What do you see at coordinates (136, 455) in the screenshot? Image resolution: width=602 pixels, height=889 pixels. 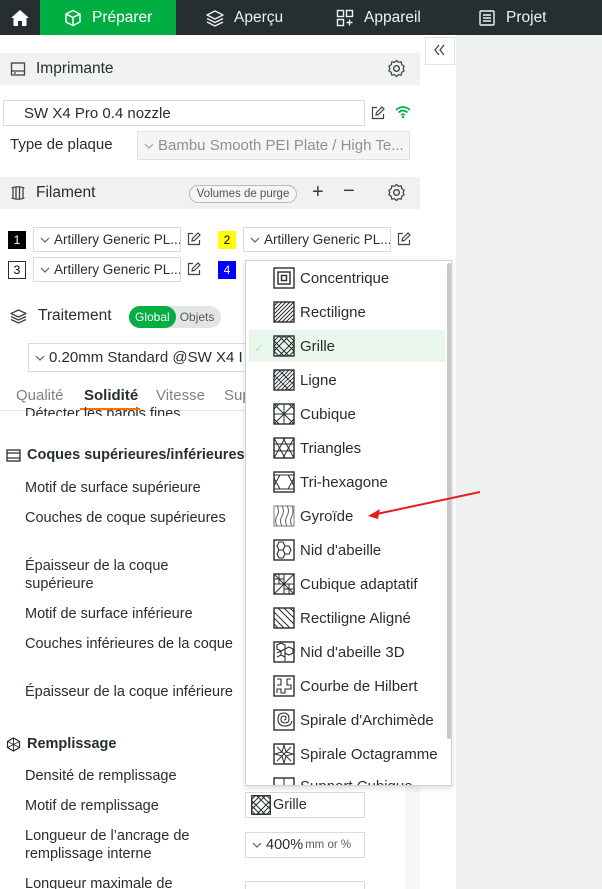 I see `shells-group-title: Coques supérieures/inférieures` at bounding box center [136, 455].